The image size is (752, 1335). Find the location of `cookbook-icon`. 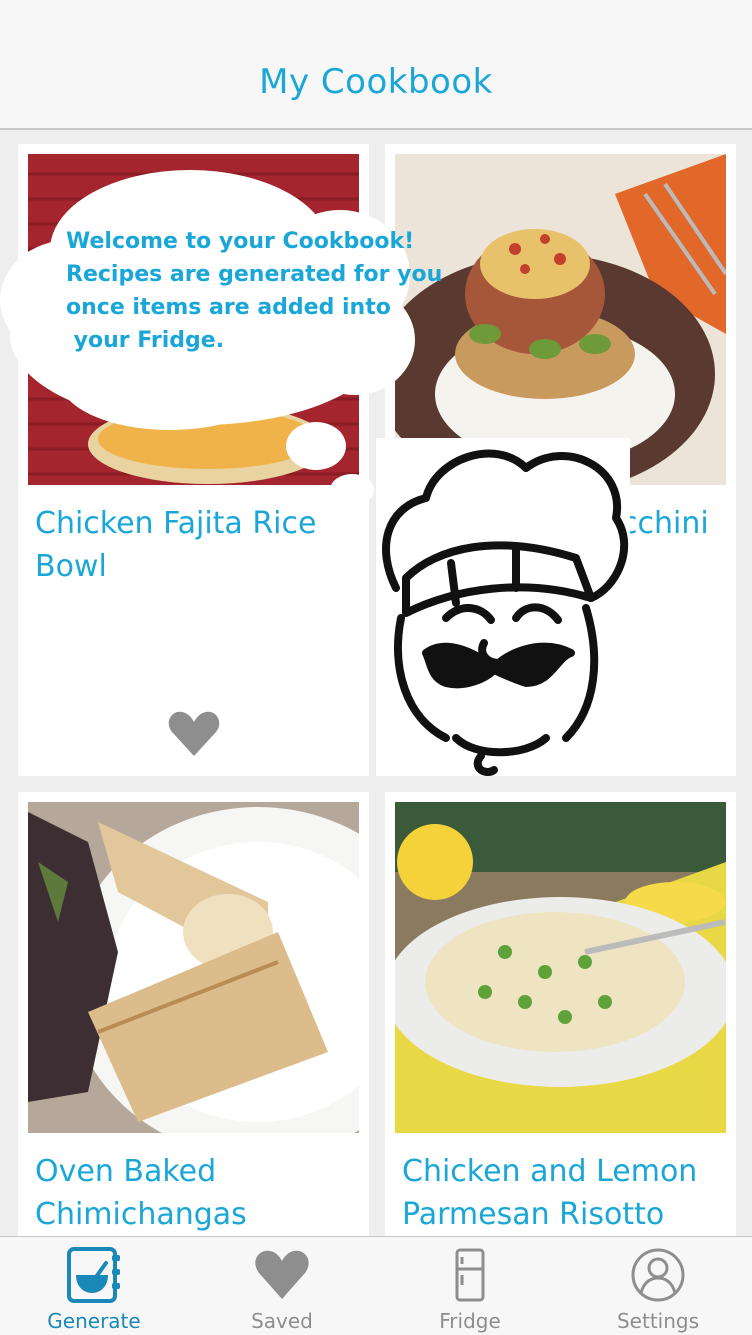

cookbook-icon is located at coordinates (94, 1275).